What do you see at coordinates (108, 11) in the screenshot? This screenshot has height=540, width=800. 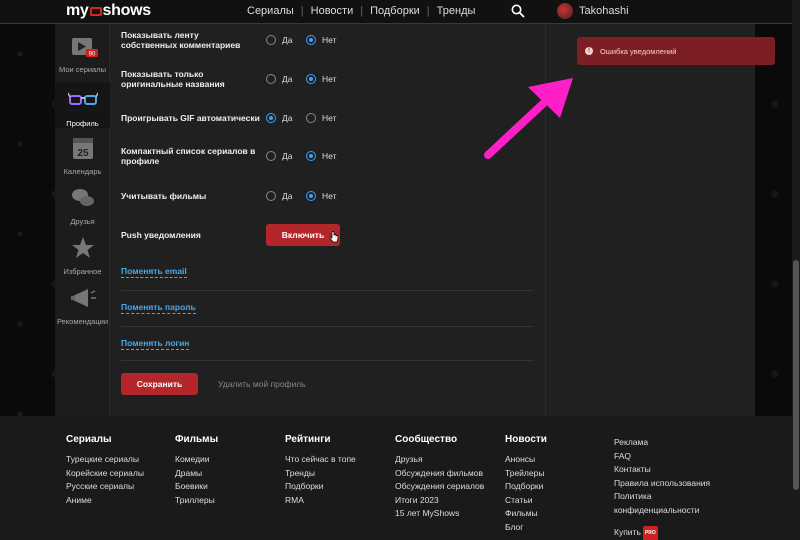 I see `site-logo: my shows` at bounding box center [108, 11].